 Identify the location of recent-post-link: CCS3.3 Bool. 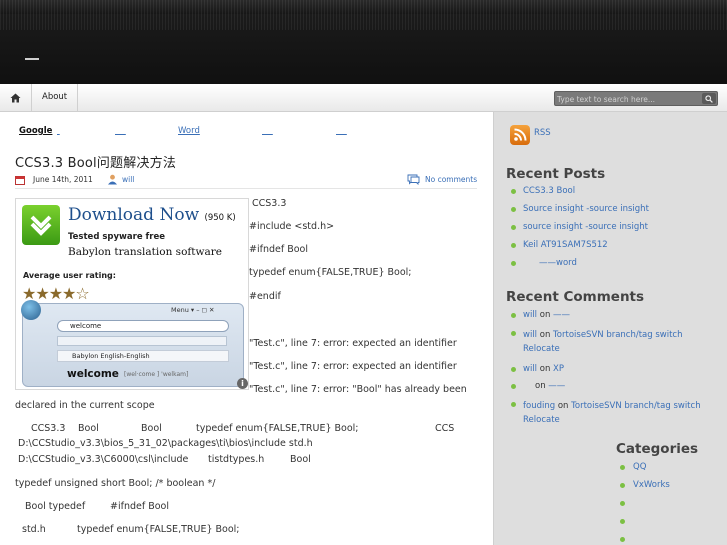
(549, 191).